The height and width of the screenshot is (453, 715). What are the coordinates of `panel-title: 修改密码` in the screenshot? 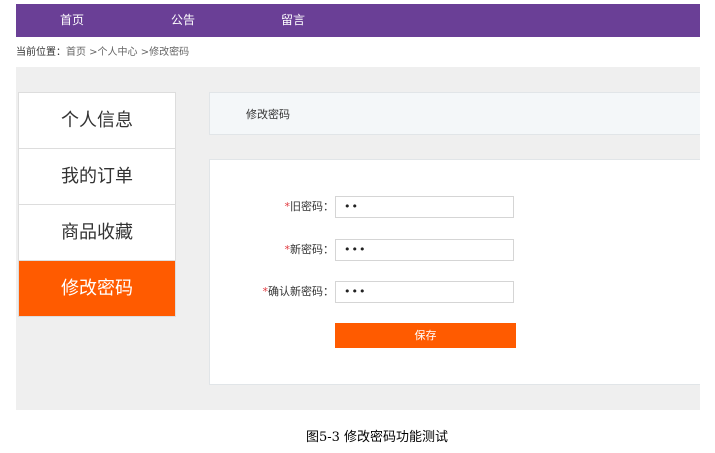 It's located at (268, 114).